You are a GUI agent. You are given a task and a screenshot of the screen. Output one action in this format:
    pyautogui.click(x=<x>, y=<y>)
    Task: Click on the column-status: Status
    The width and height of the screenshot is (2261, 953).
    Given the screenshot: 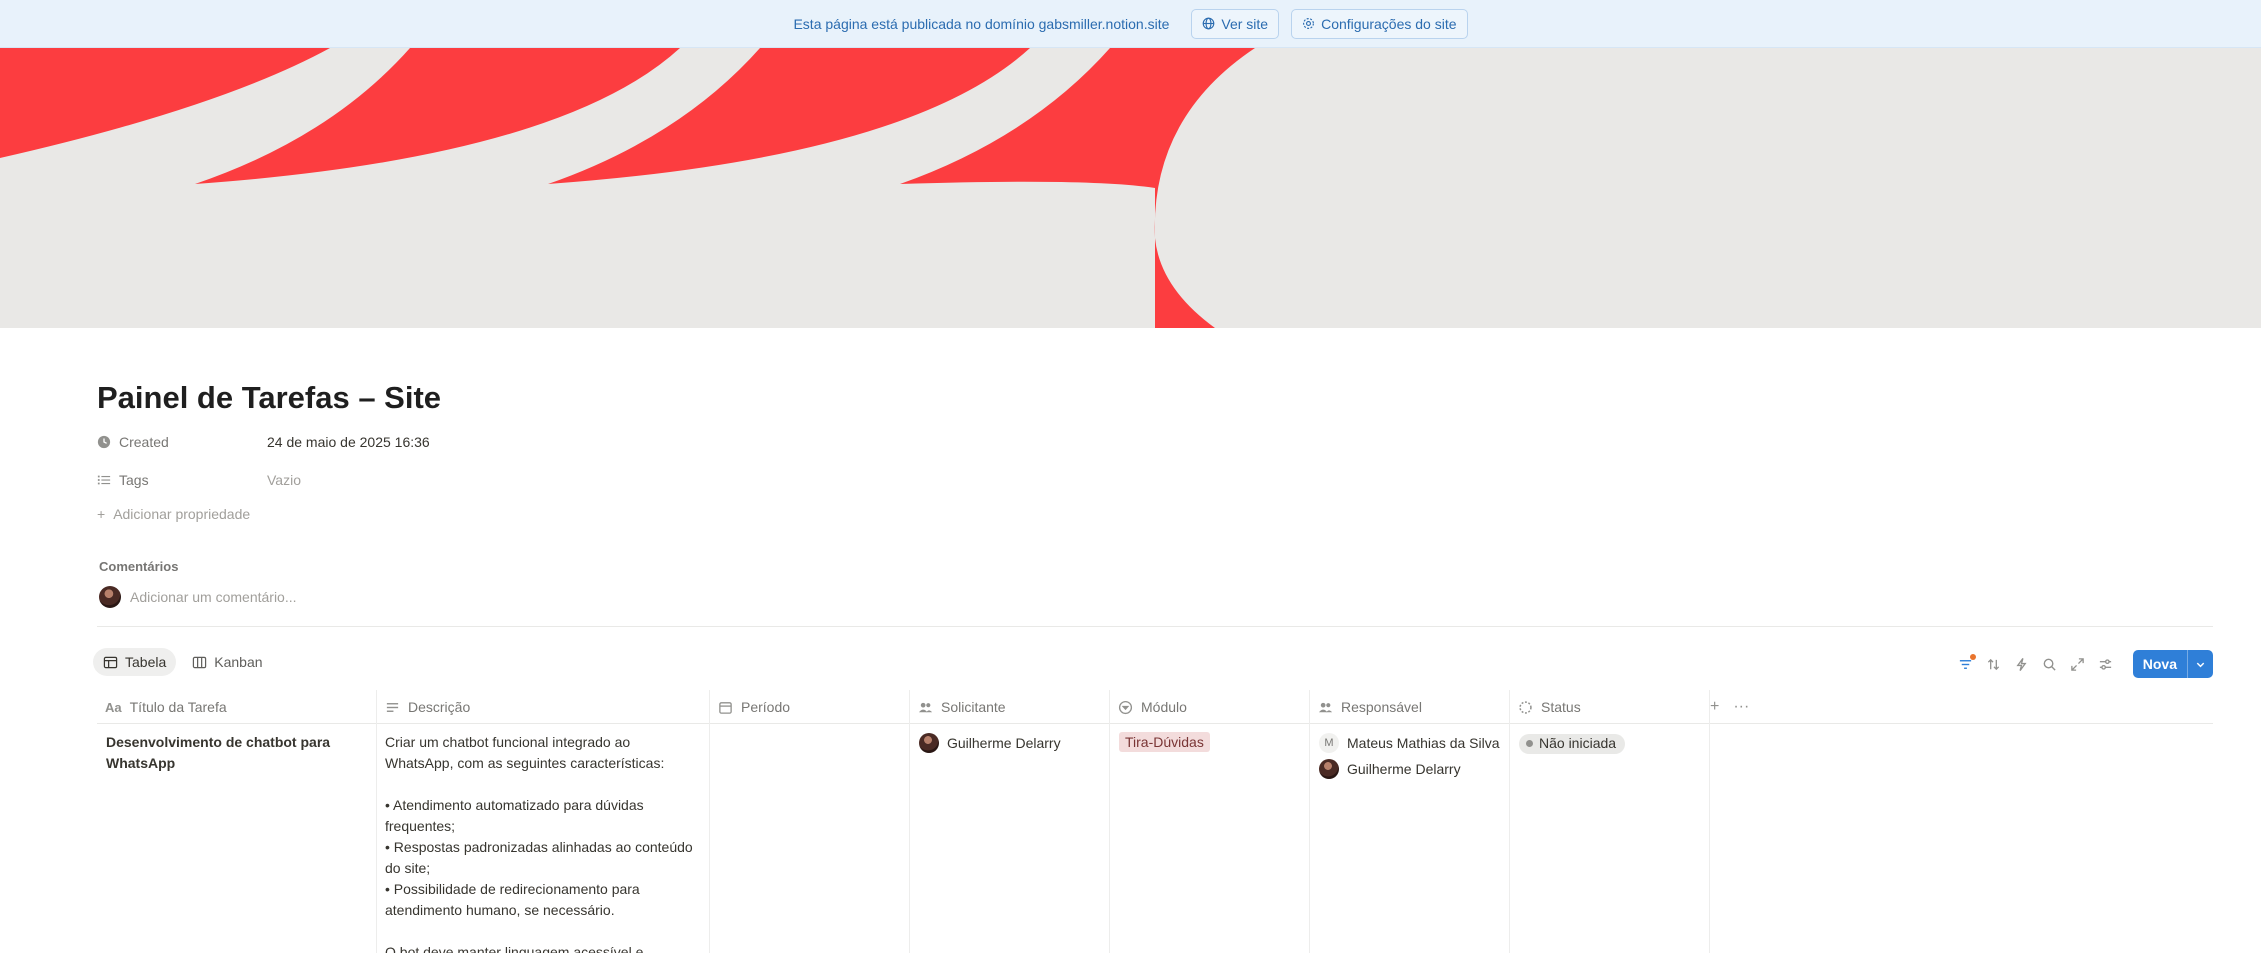 What is the action you would take?
    pyautogui.click(x=1610, y=707)
    